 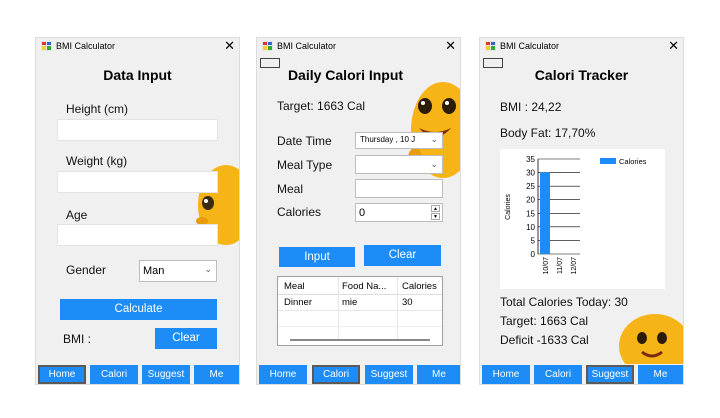 I want to click on y-tick-label: 0, so click(x=533, y=254).